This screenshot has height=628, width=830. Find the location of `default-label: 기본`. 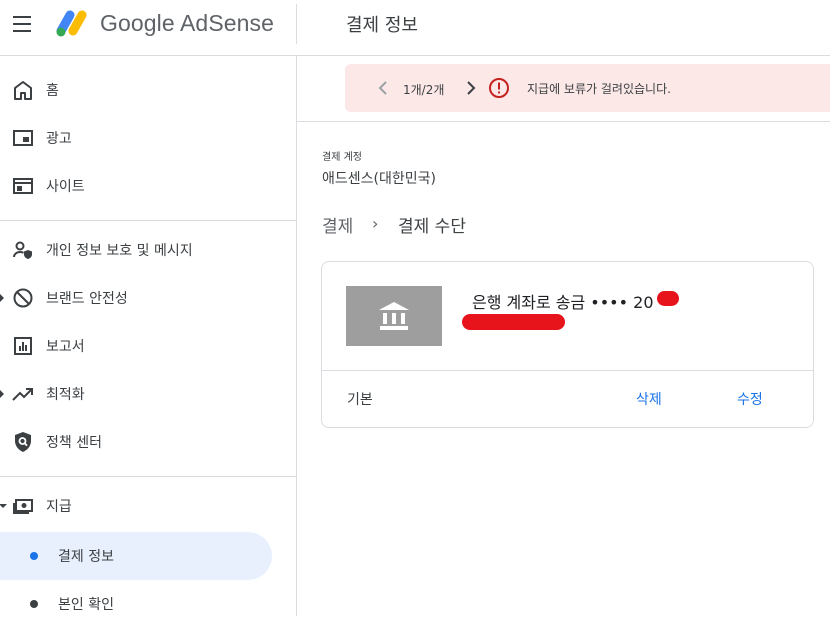

default-label: 기본 is located at coordinates (360, 400).